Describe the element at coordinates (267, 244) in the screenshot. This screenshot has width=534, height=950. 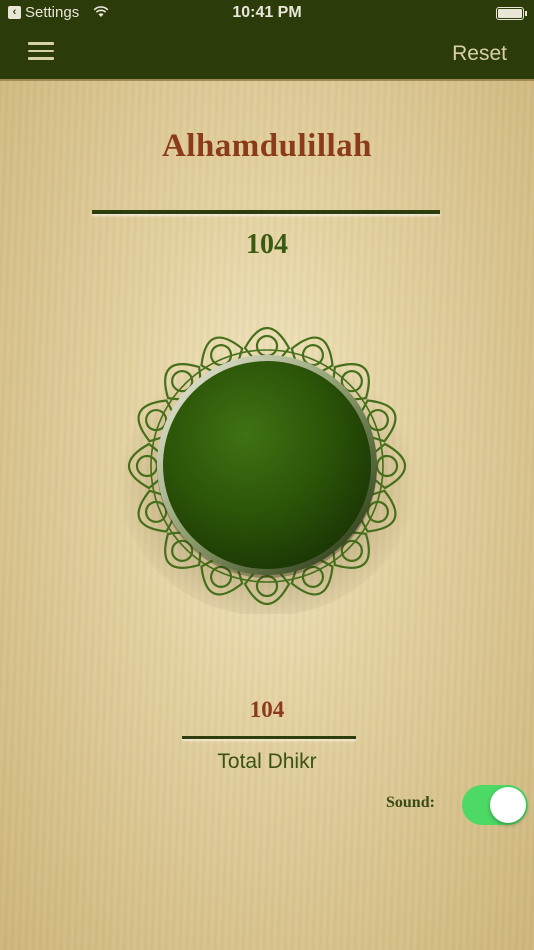
I see `dhikr-count: 104` at that location.